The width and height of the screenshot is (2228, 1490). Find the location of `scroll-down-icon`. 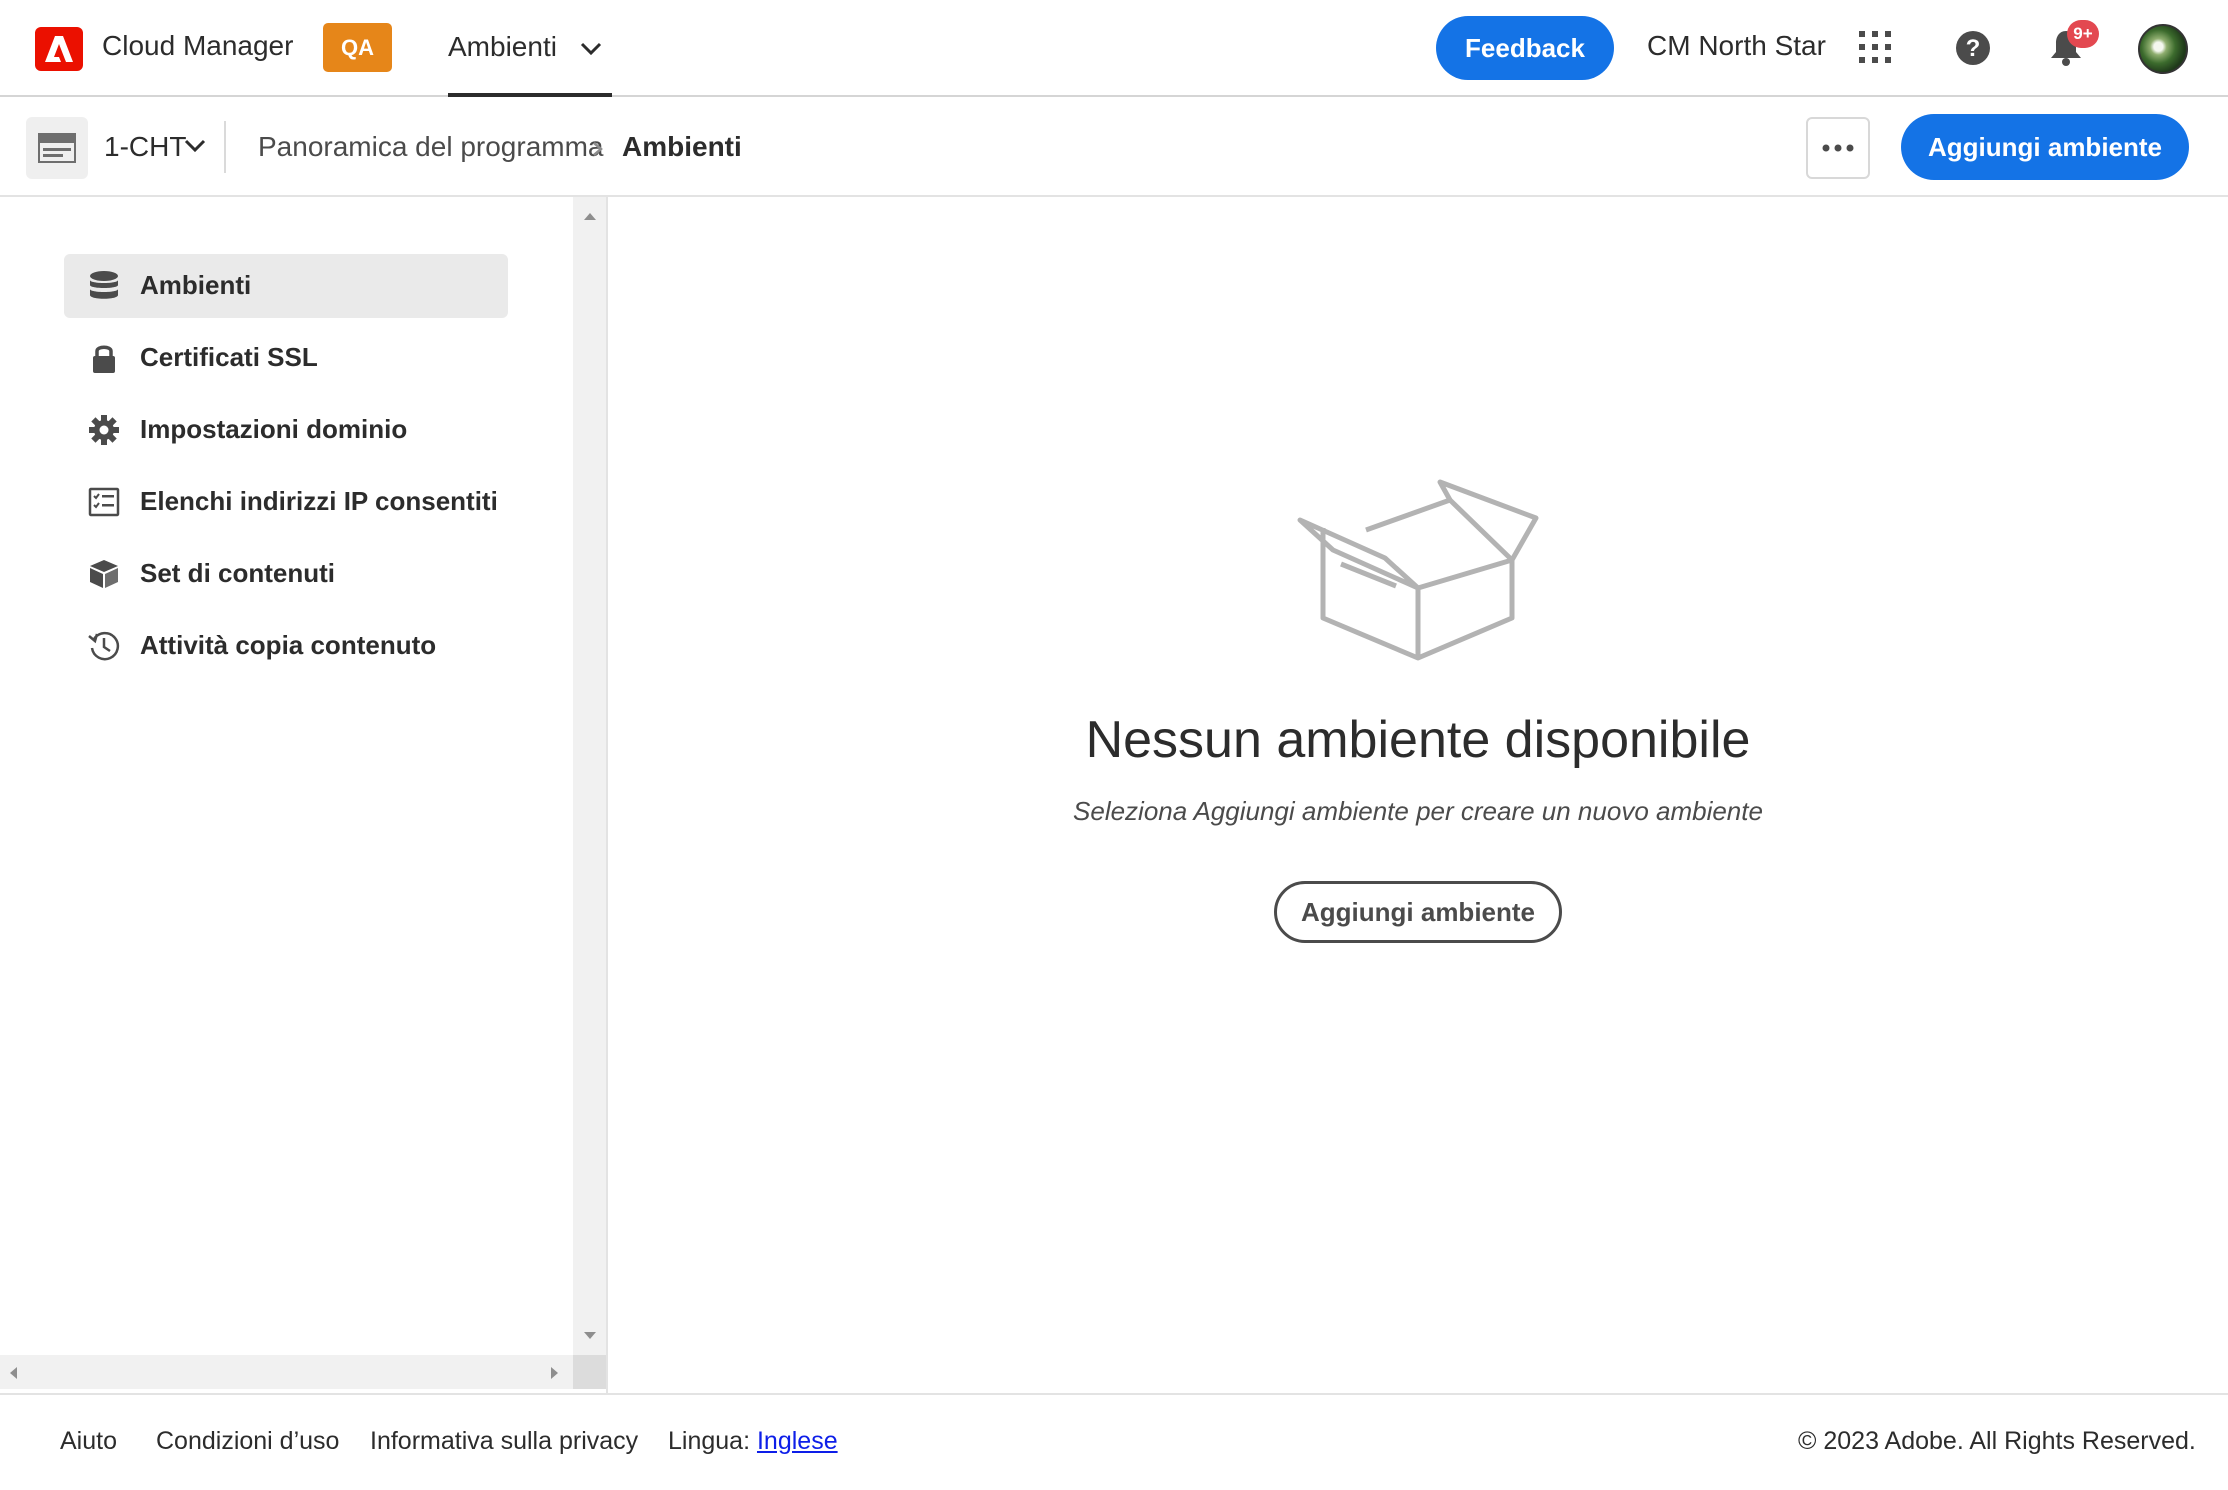

scroll-down-icon is located at coordinates (590, 1336).